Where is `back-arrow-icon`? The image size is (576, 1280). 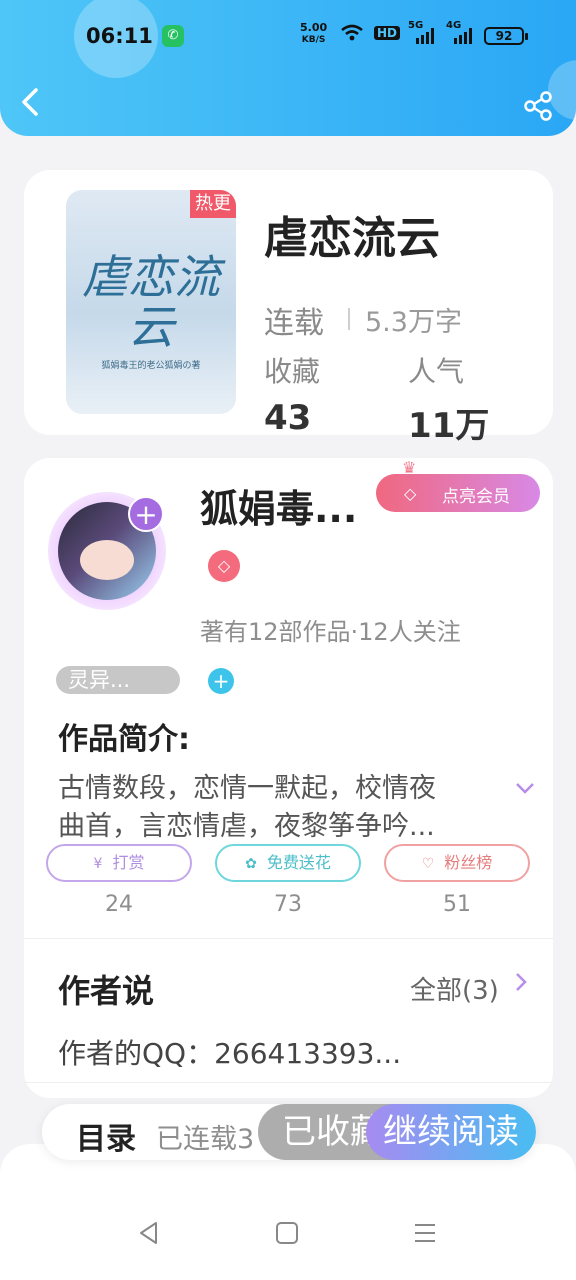
back-arrow-icon is located at coordinates (30, 102).